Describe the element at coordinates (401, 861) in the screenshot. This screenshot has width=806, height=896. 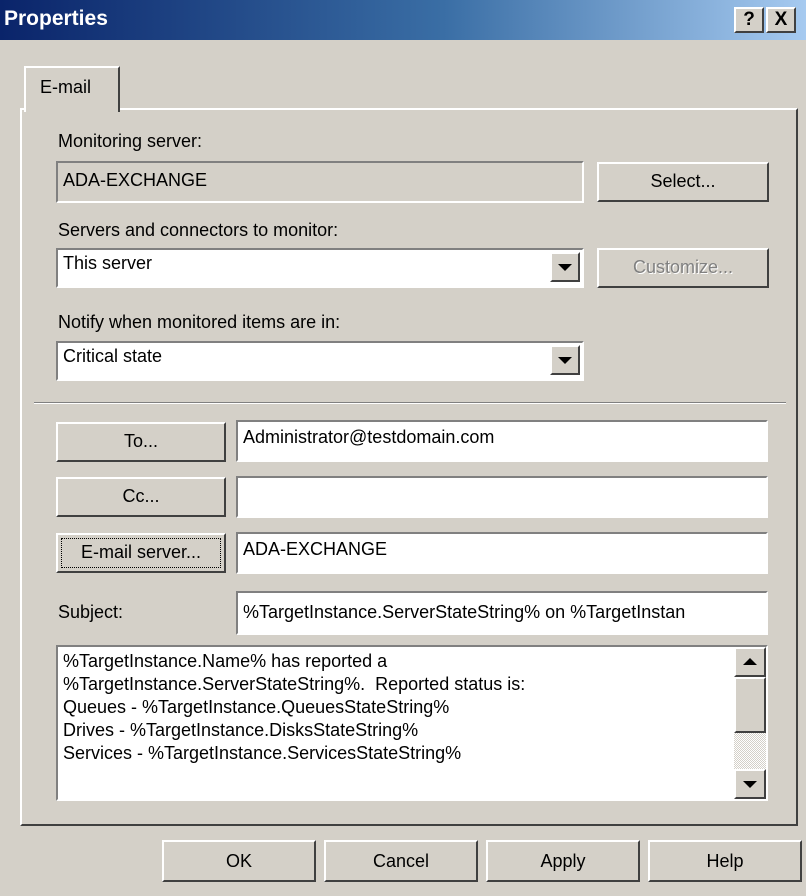
I see `cancel-button: Cancel` at that location.